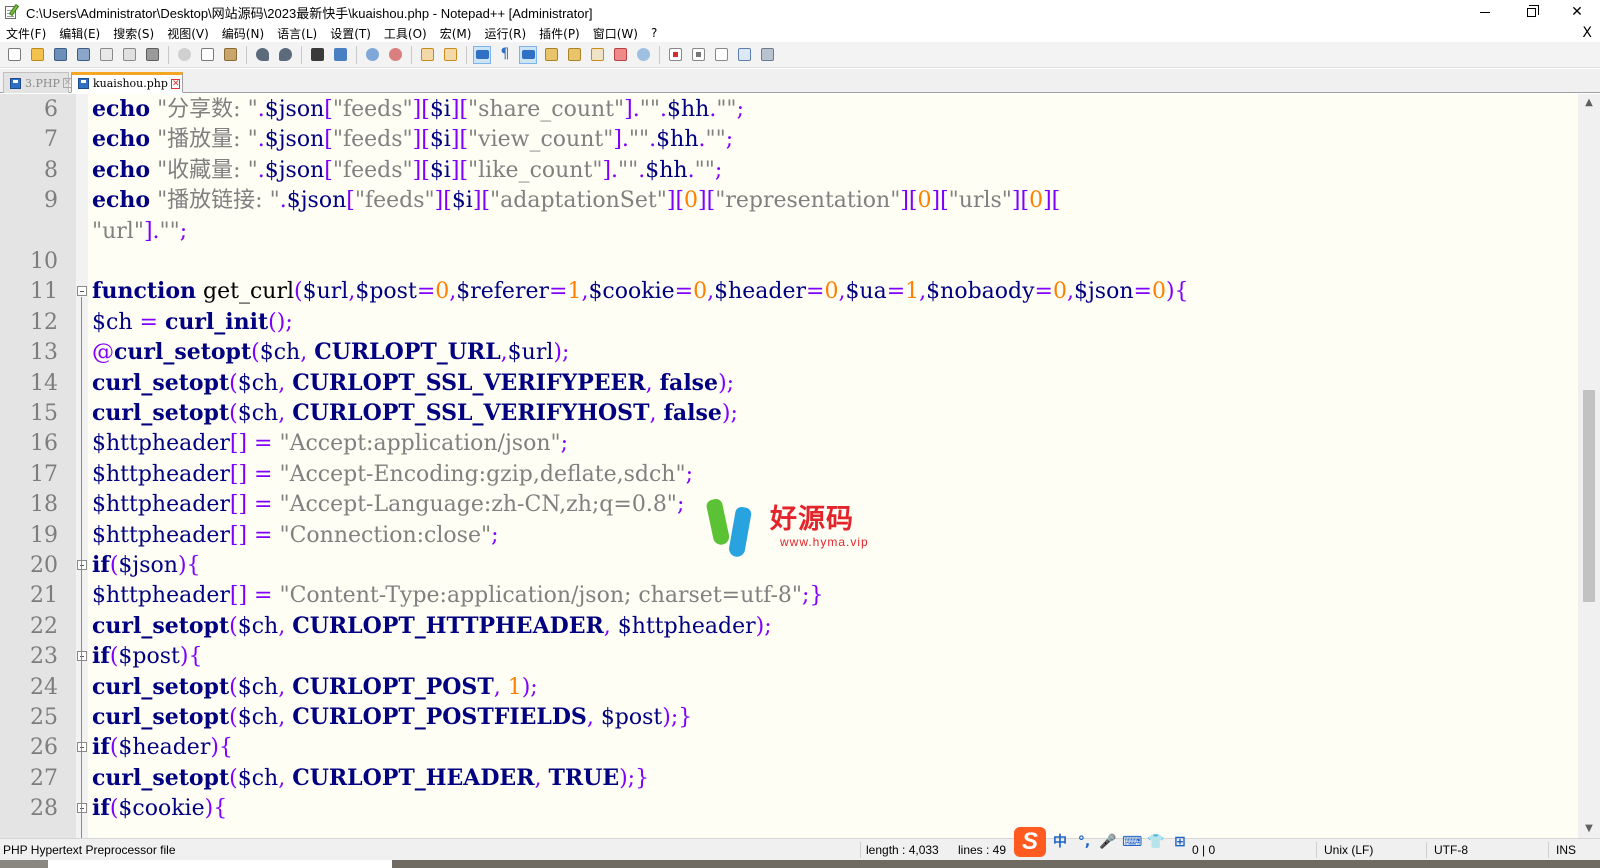 This screenshot has width=1600, height=868. I want to click on status-encoding: UTF-8, so click(1451, 850).